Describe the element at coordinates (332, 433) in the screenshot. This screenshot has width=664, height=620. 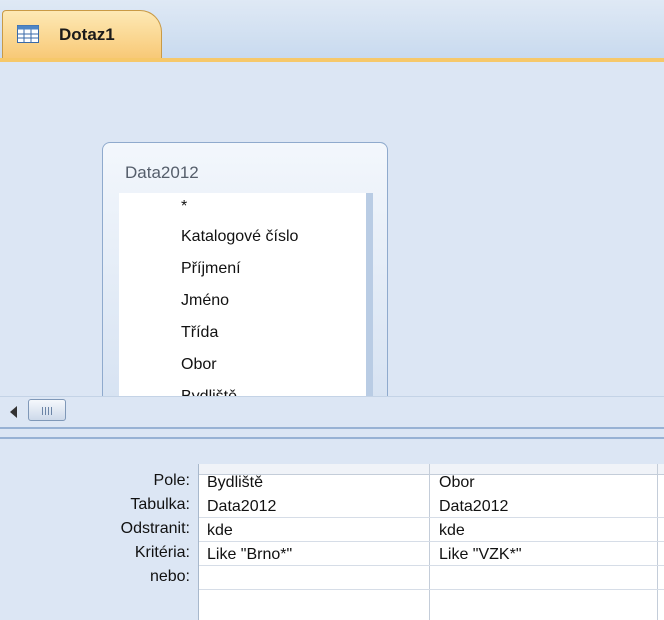
I see `pane-splitter` at that location.